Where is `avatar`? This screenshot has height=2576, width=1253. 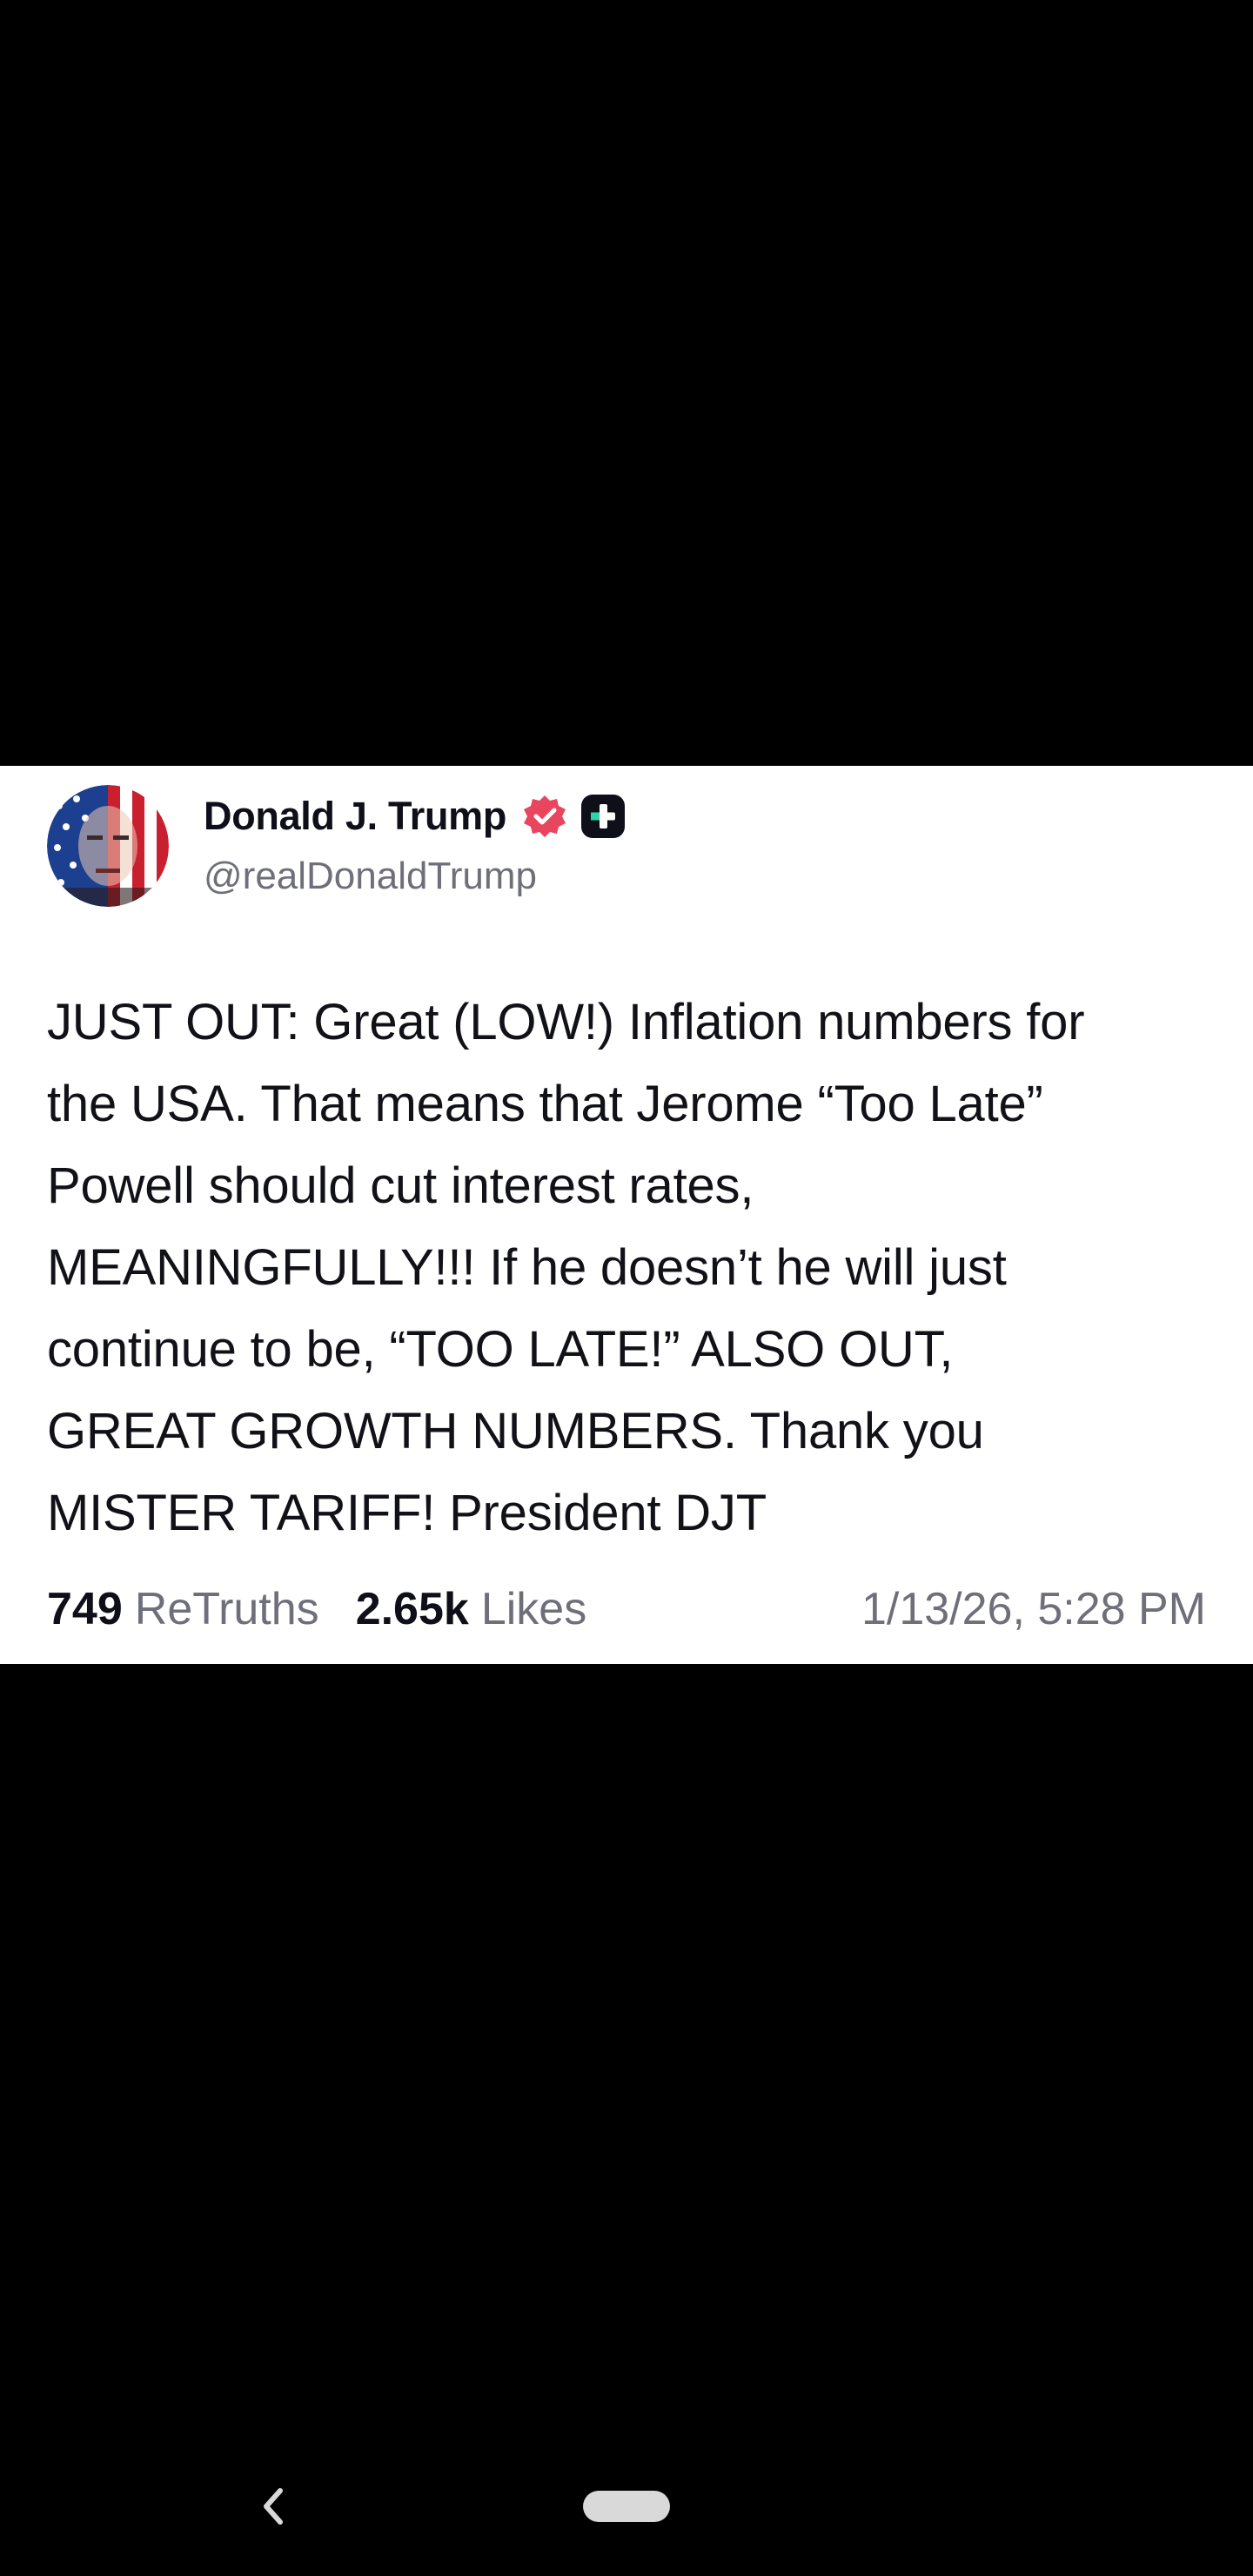
avatar is located at coordinates (108, 846).